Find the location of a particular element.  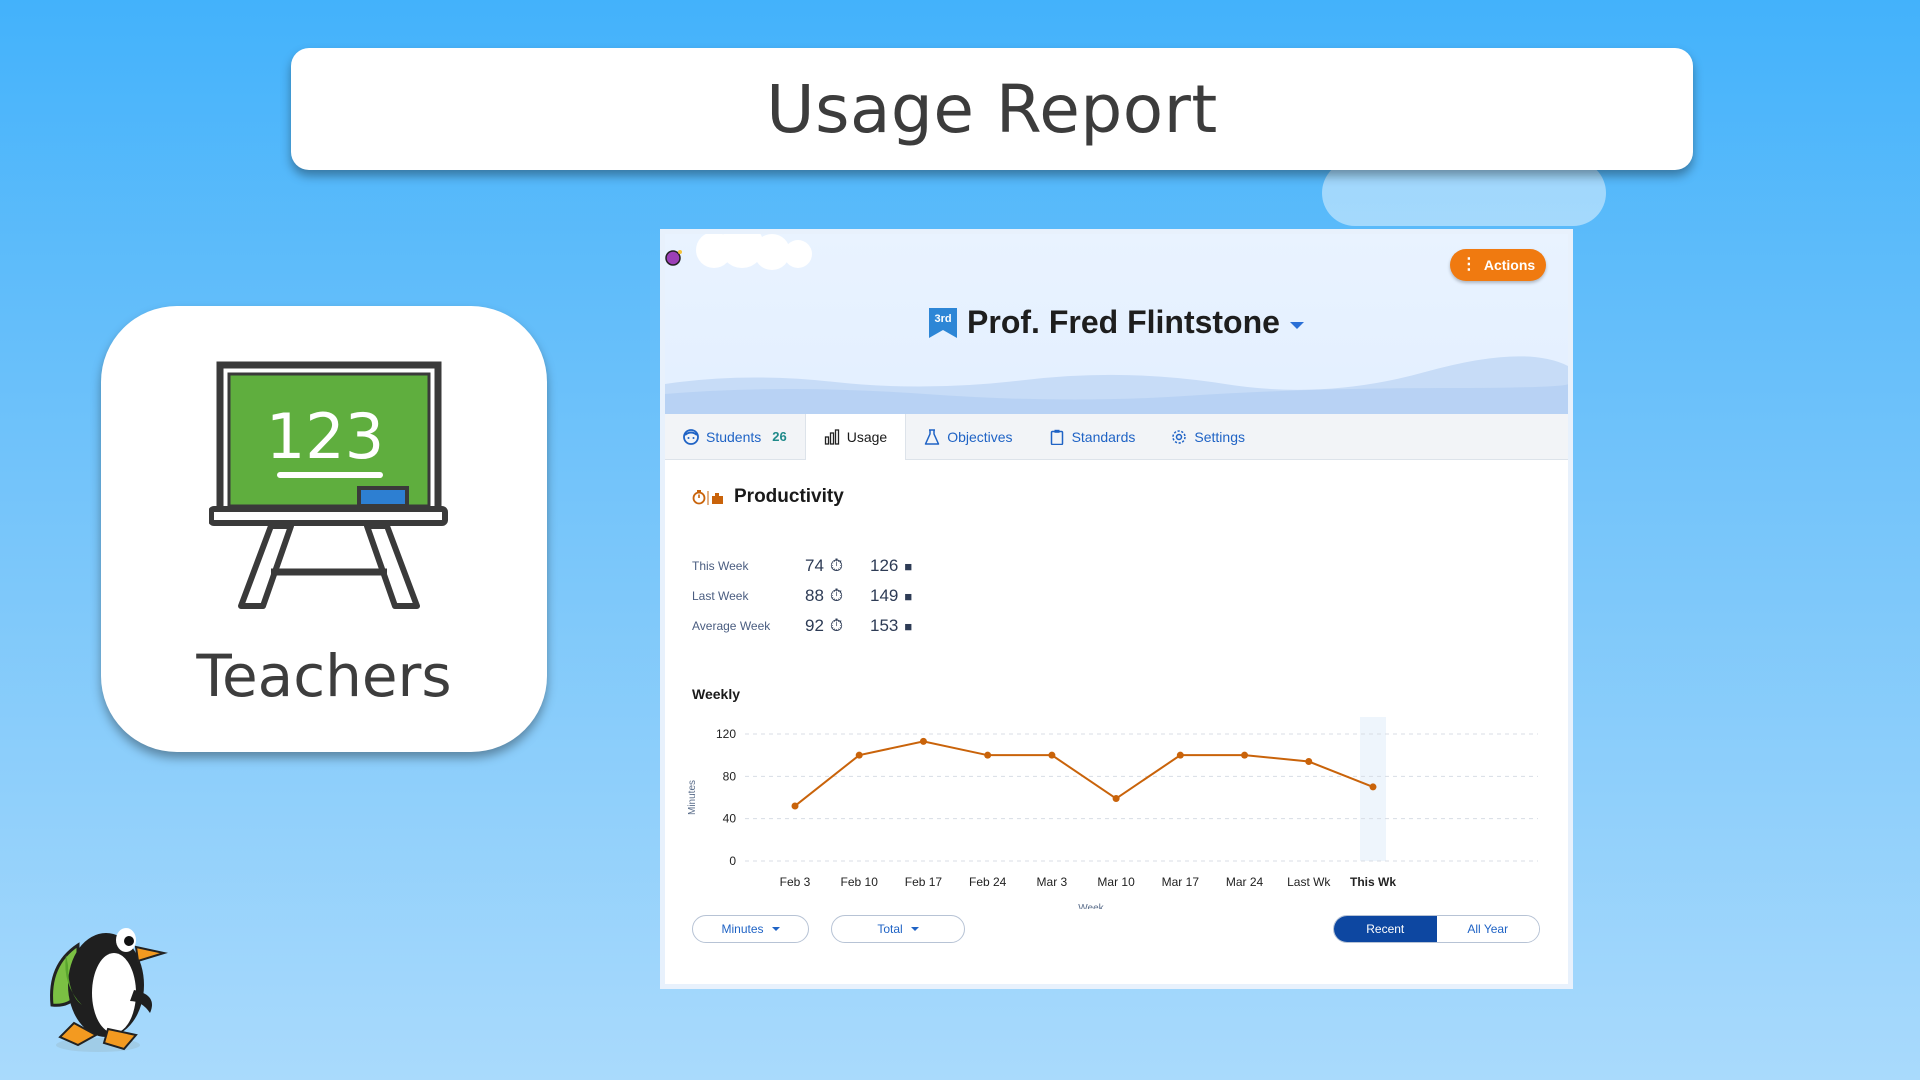

aggregate-dropdown: Total is located at coordinates (898, 929).